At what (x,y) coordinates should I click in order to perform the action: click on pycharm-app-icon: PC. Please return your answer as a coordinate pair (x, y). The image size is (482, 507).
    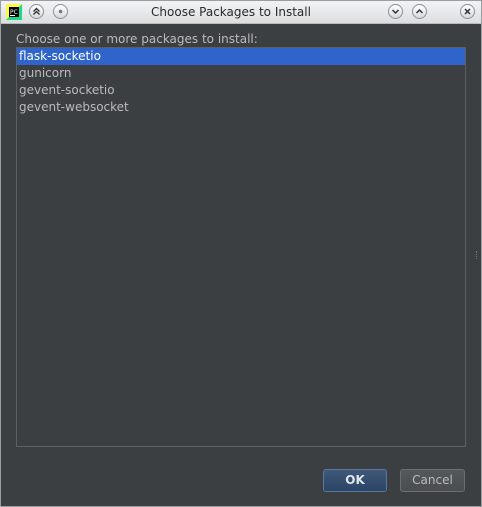
    Looking at the image, I should click on (14, 12).